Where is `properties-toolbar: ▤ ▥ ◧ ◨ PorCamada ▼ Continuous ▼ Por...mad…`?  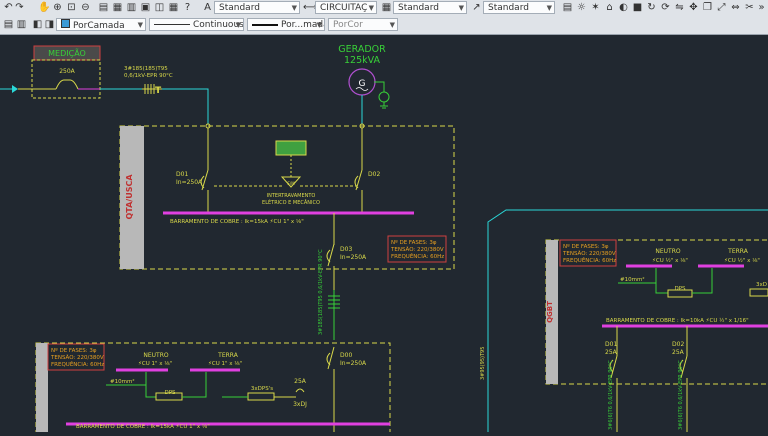 properties-toolbar: ▤ ▥ ◧ ◨ PorCamada ▼ Continuous ▼ Por...mad… is located at coordinates (384, 25).